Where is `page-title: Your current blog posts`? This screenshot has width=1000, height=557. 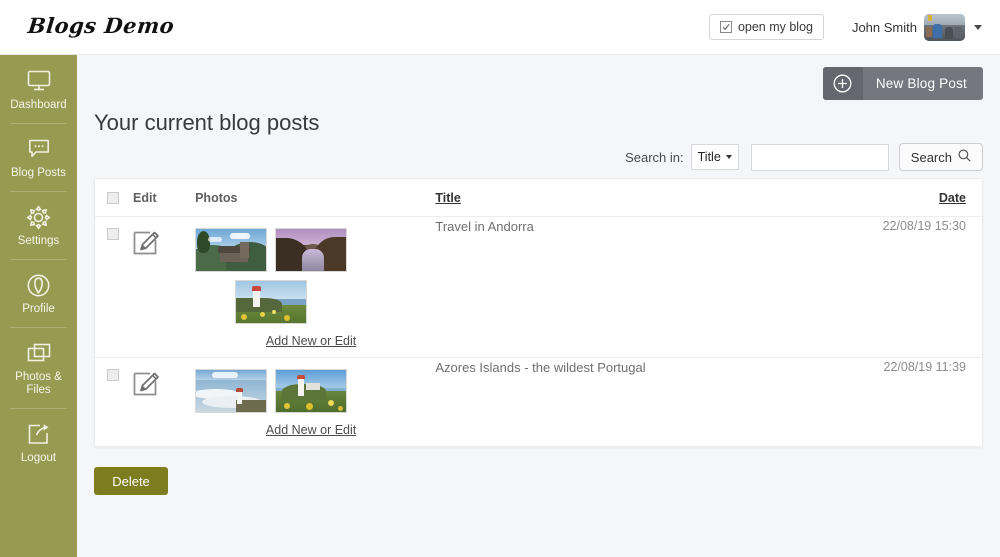 page-title: Your current blog posts is located at coordinates (207, 122).